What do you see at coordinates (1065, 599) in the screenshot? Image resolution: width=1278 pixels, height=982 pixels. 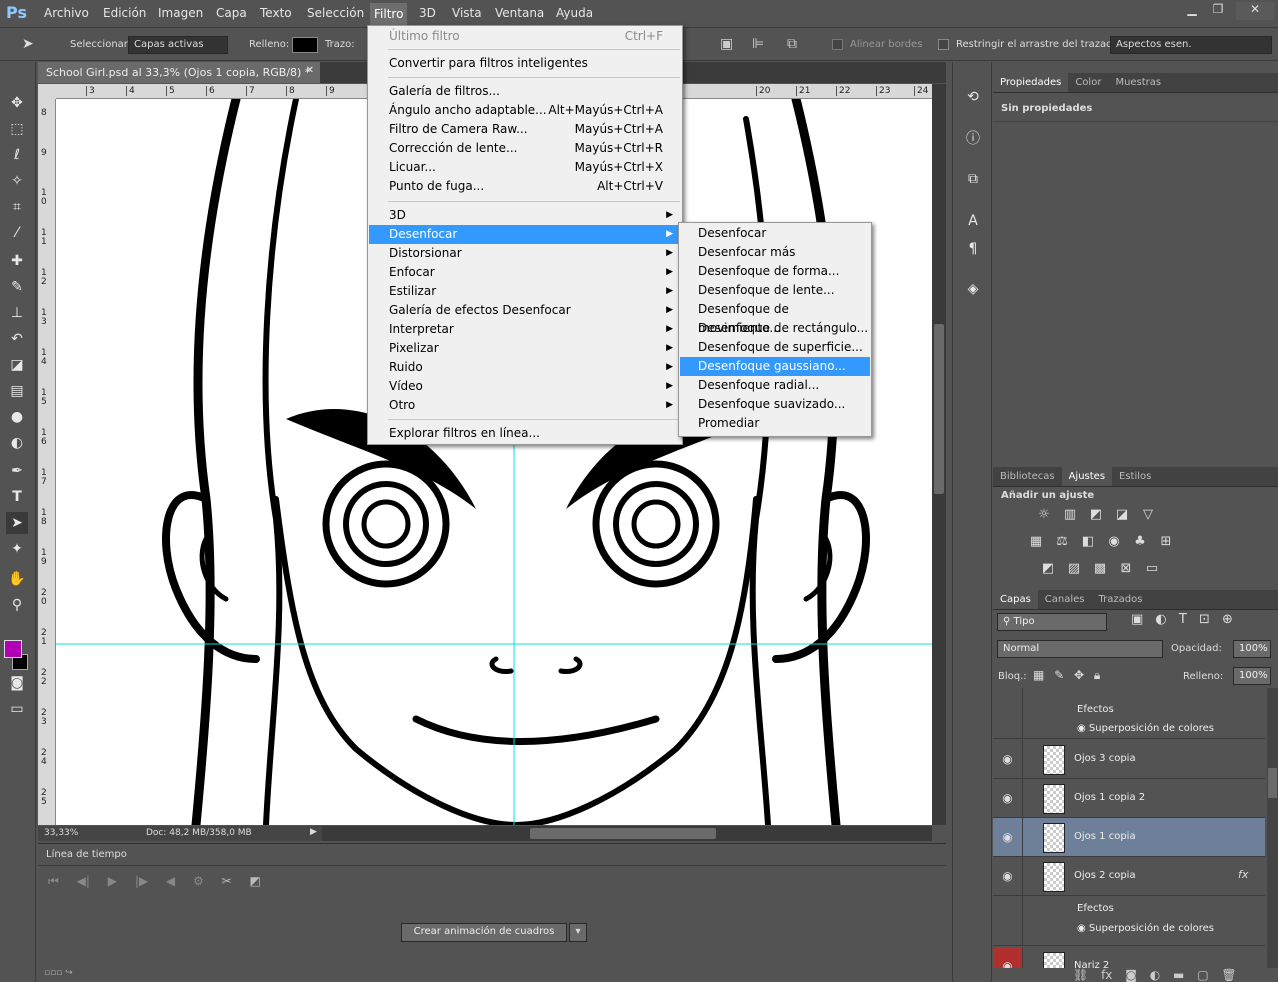 I see `tab-canales: Canales` at bounding box center [1065, 599].